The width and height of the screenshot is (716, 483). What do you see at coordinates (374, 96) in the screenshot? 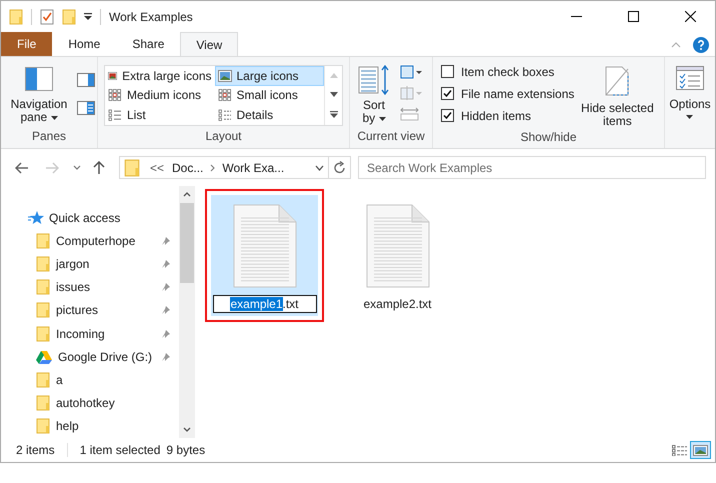
I see `sort-by-button: Sort by` at bounding box center [374, 96].